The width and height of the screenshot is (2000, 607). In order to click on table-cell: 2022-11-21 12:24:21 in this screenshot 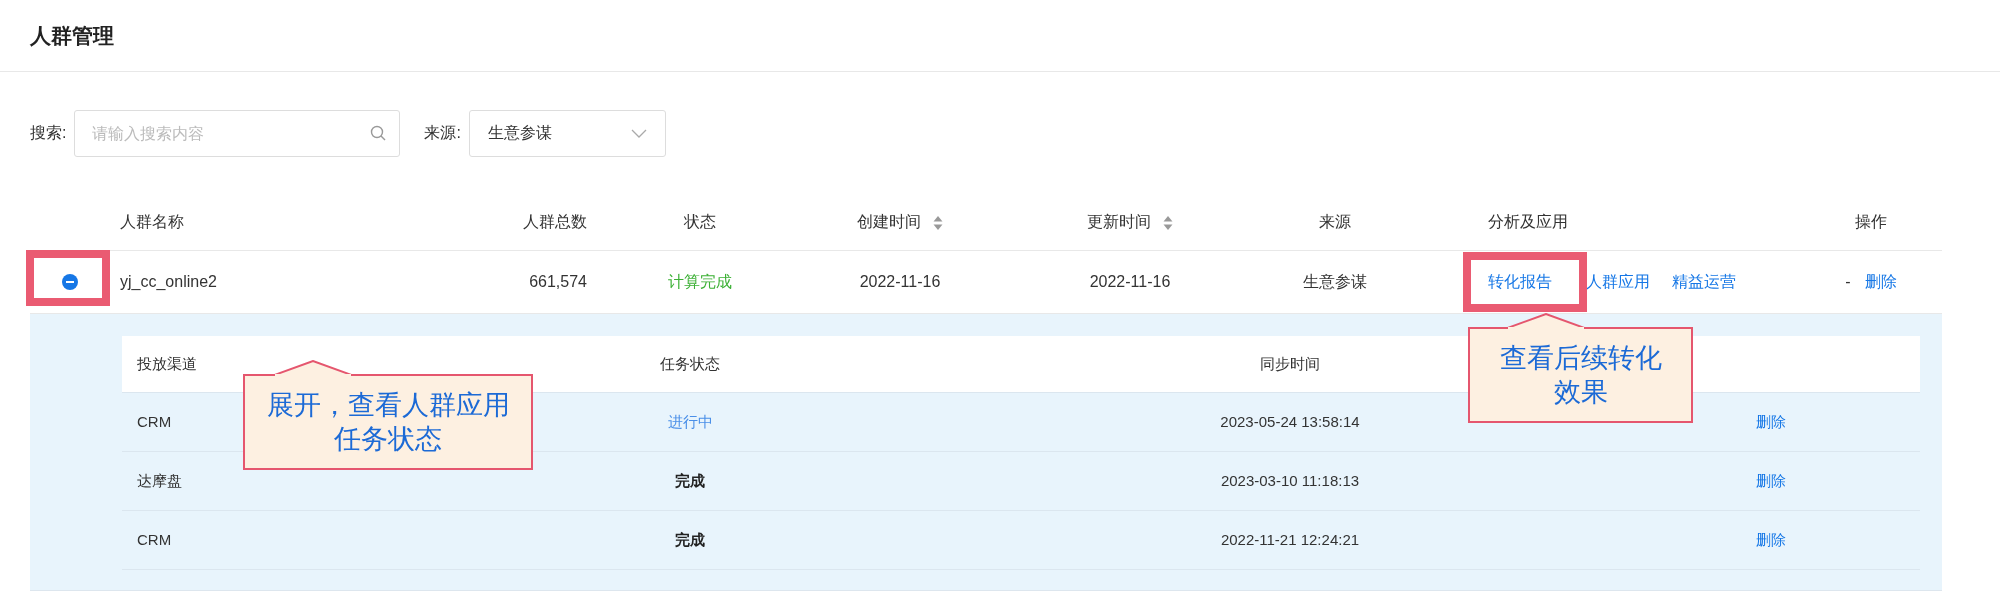, I will do `click(1290, 539)`.